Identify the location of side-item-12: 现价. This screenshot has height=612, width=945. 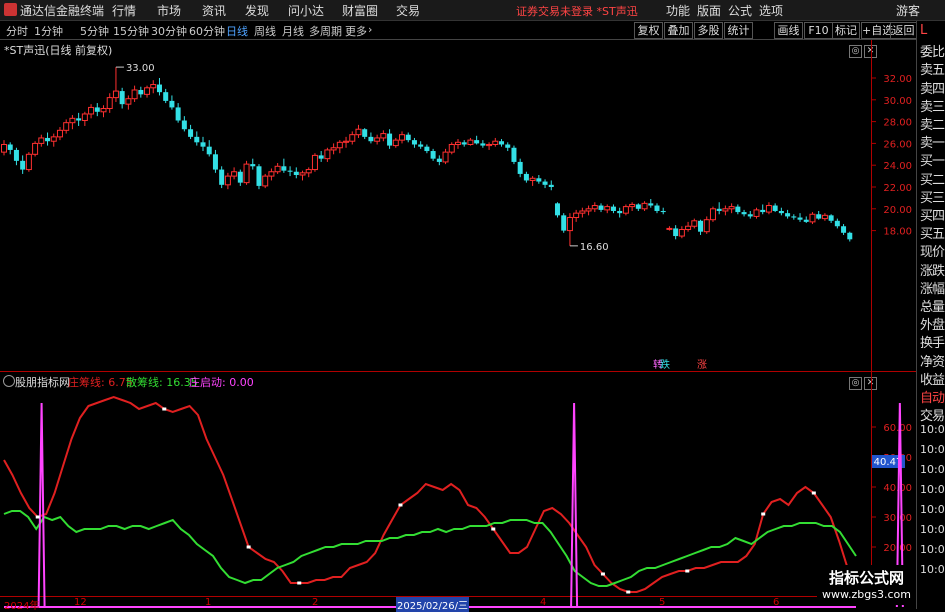
(932, 250).